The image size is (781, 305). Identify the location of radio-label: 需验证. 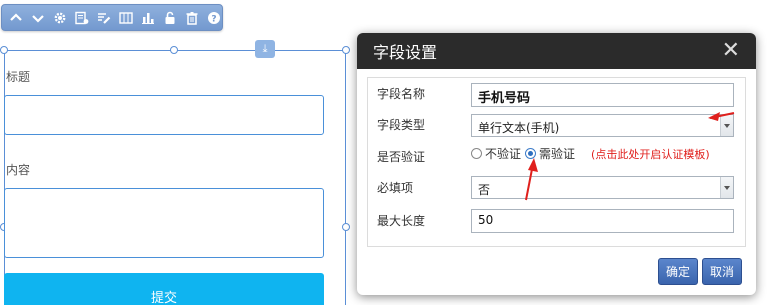
(557, 154).